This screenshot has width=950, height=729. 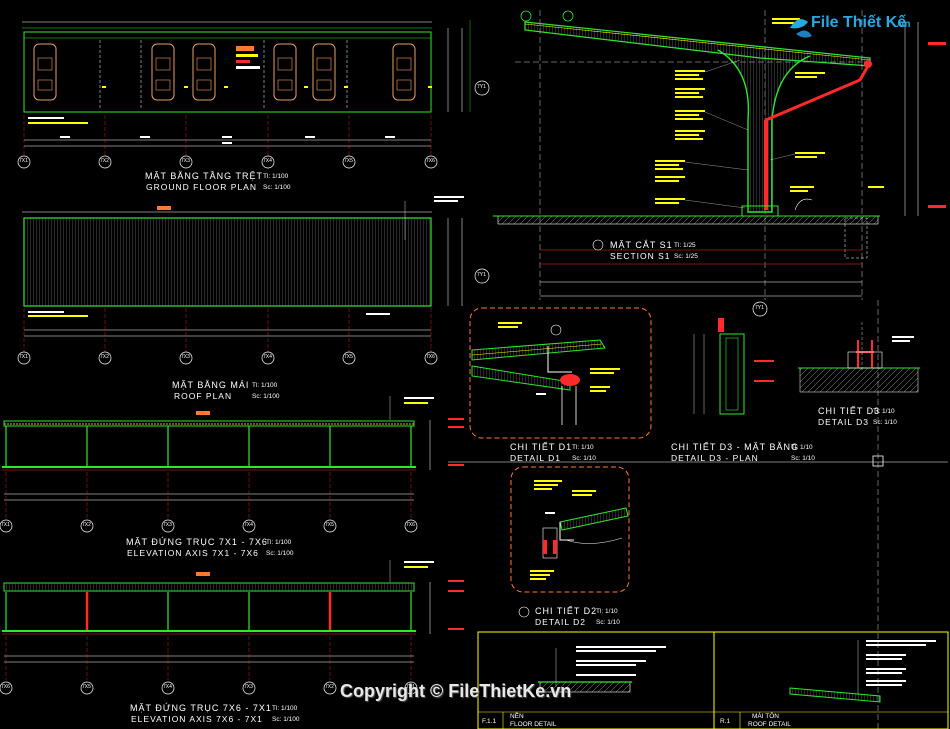 I want to click on ground-floor-axis-label: 7X2, so click(x=104, y=161).